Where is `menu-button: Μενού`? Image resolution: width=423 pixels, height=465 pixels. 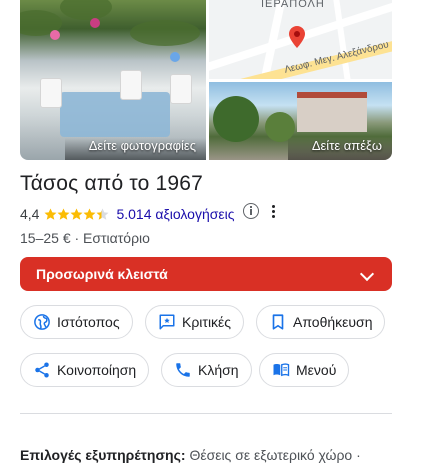 menu-button: Μενού is located at coordinates (304, 370).